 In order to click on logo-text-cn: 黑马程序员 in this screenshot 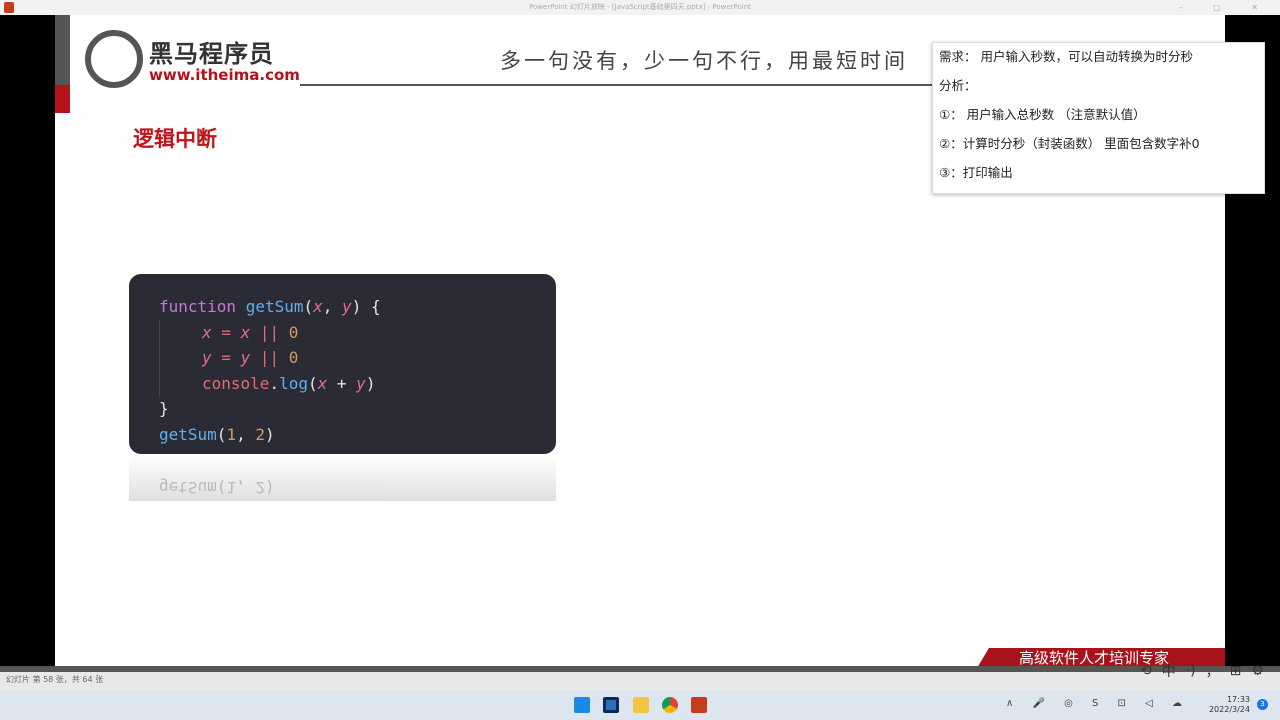, I will do `click(211, 54)`.